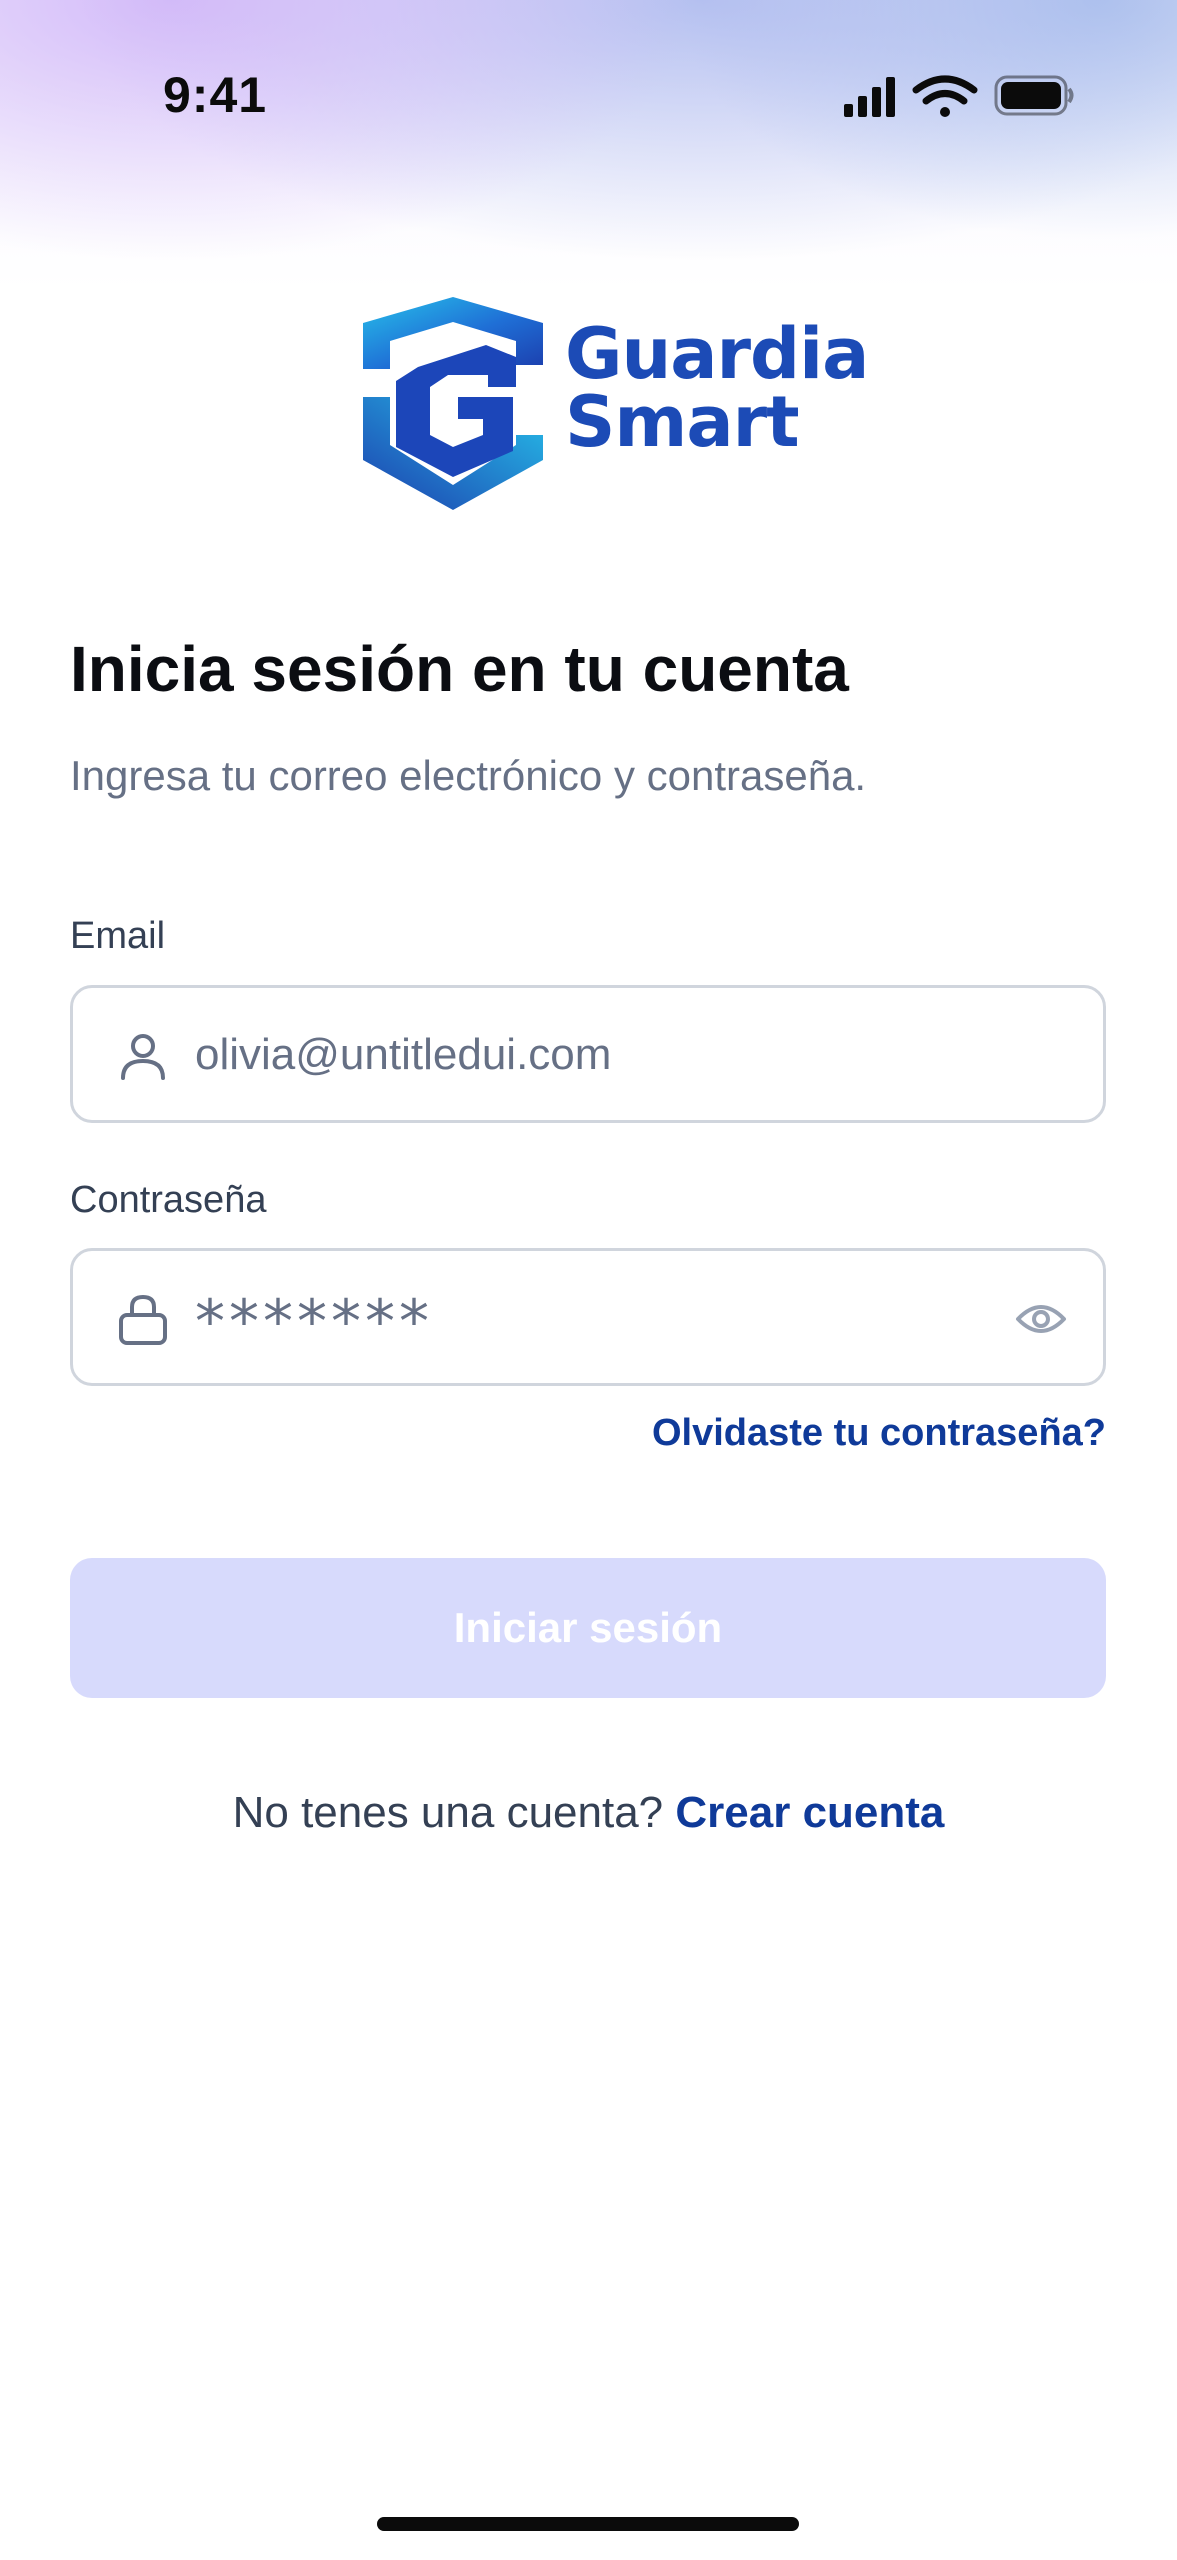 This screenshot has height=2560, width=1177. I want to click on brand-name: Guardia Smart, so click(717, 388).